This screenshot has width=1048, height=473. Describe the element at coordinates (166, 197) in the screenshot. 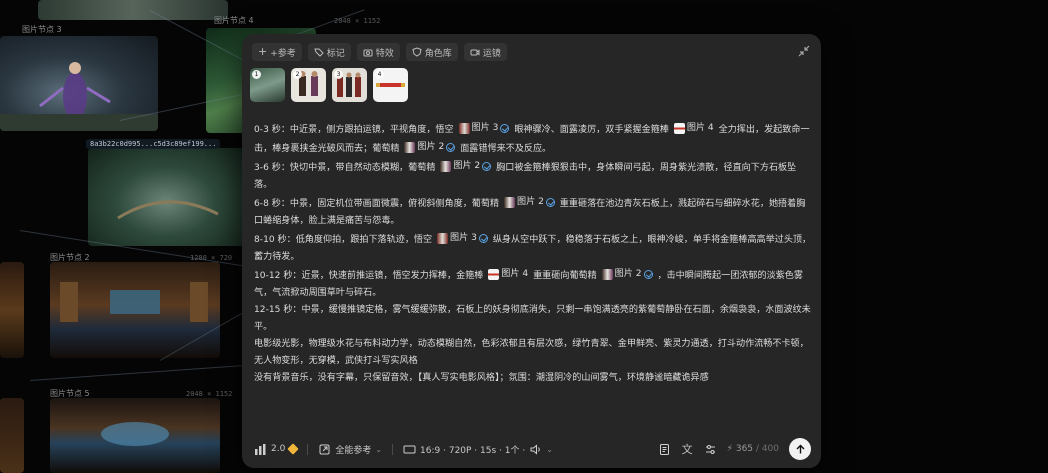

I see `canvas-image-bridge` at that location.